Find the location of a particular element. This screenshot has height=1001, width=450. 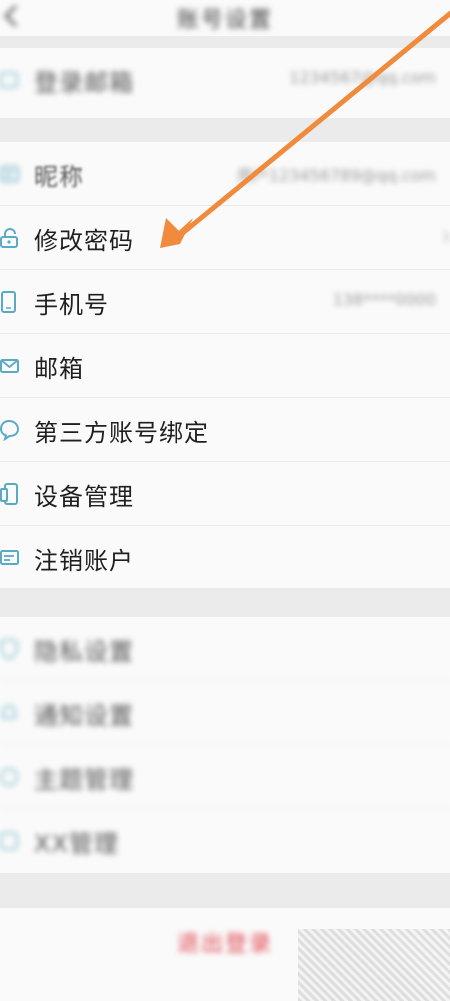

change-password-row: 修改密码 is located at coordinates (225, 238).